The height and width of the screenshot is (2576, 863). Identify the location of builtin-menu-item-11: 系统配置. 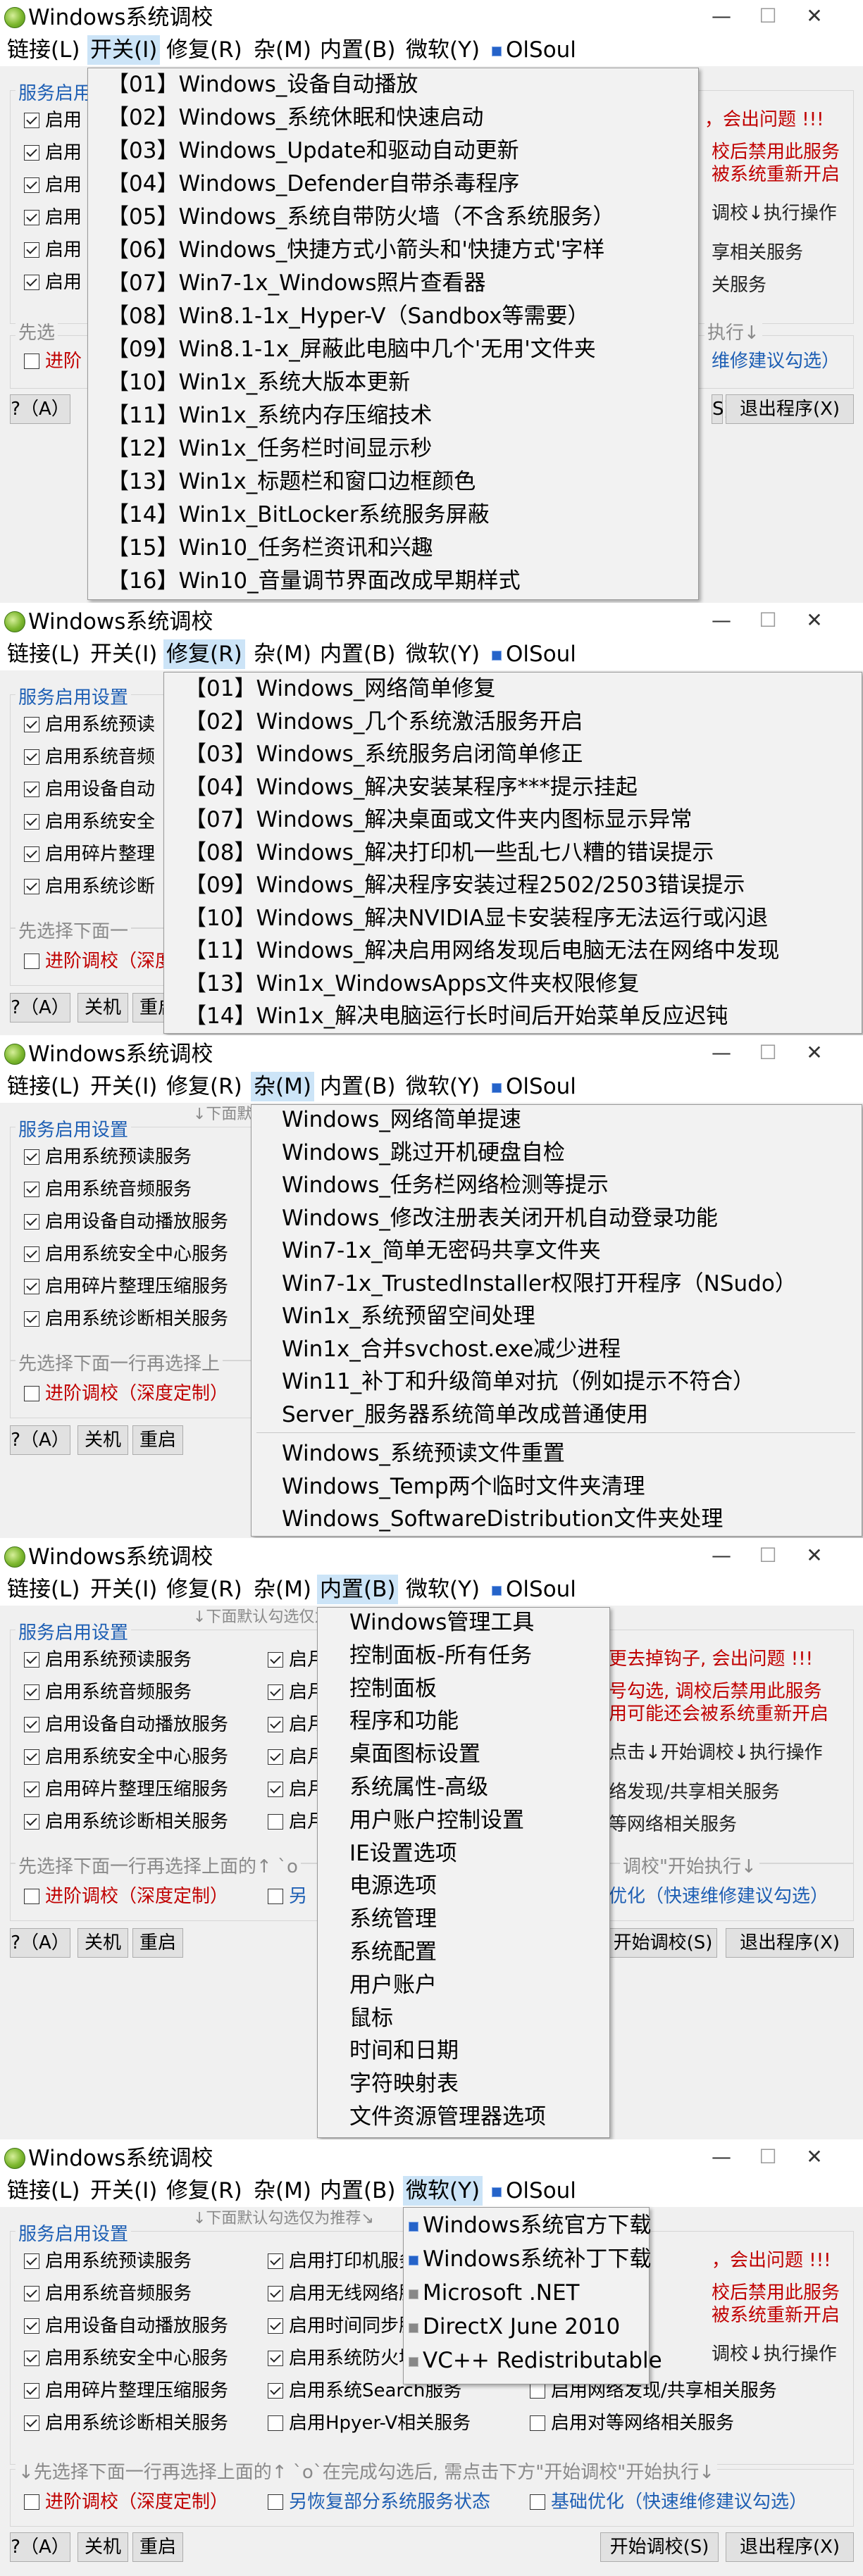
(393, 1952).